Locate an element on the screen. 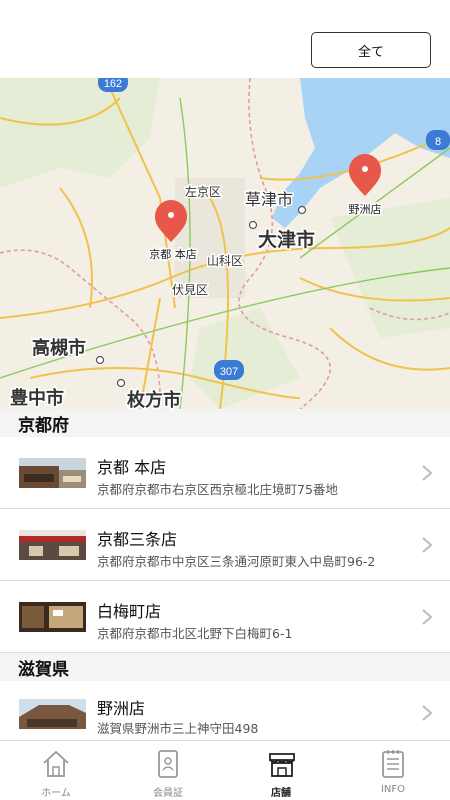 The width and height of the screenshot is (450, 800). svg-text: 8 is located at coordinates (438, 142).